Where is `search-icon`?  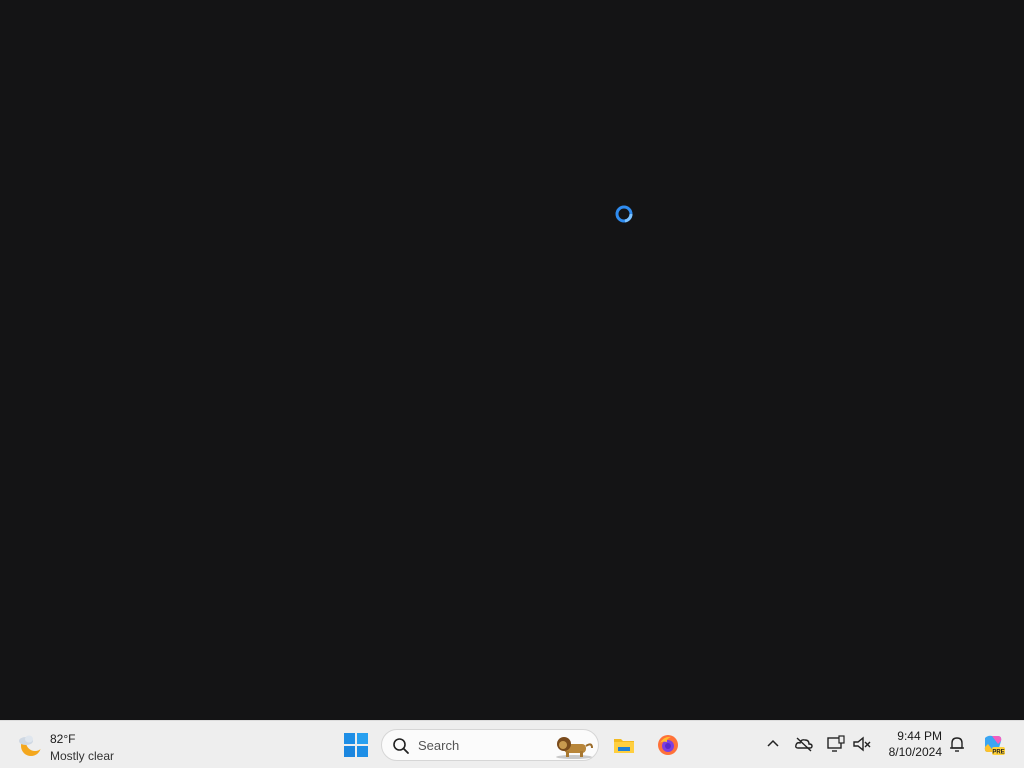 search-icon is located at coordinates (401, 746).